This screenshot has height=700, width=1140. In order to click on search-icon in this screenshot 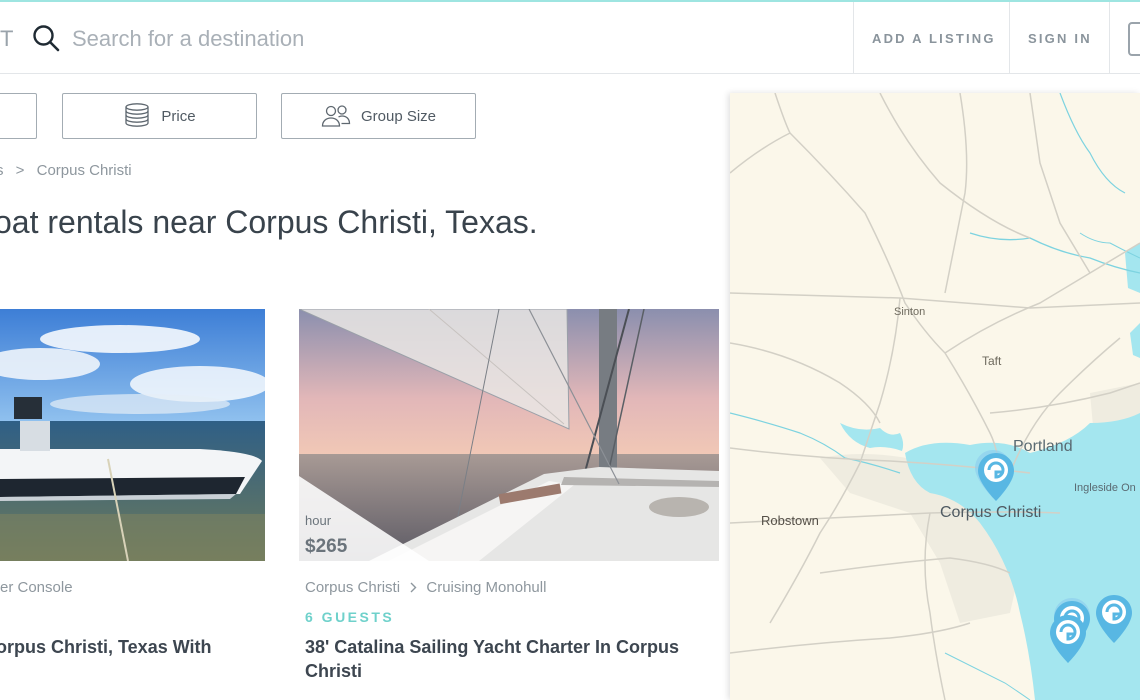, I will do `click(46, 38)`.